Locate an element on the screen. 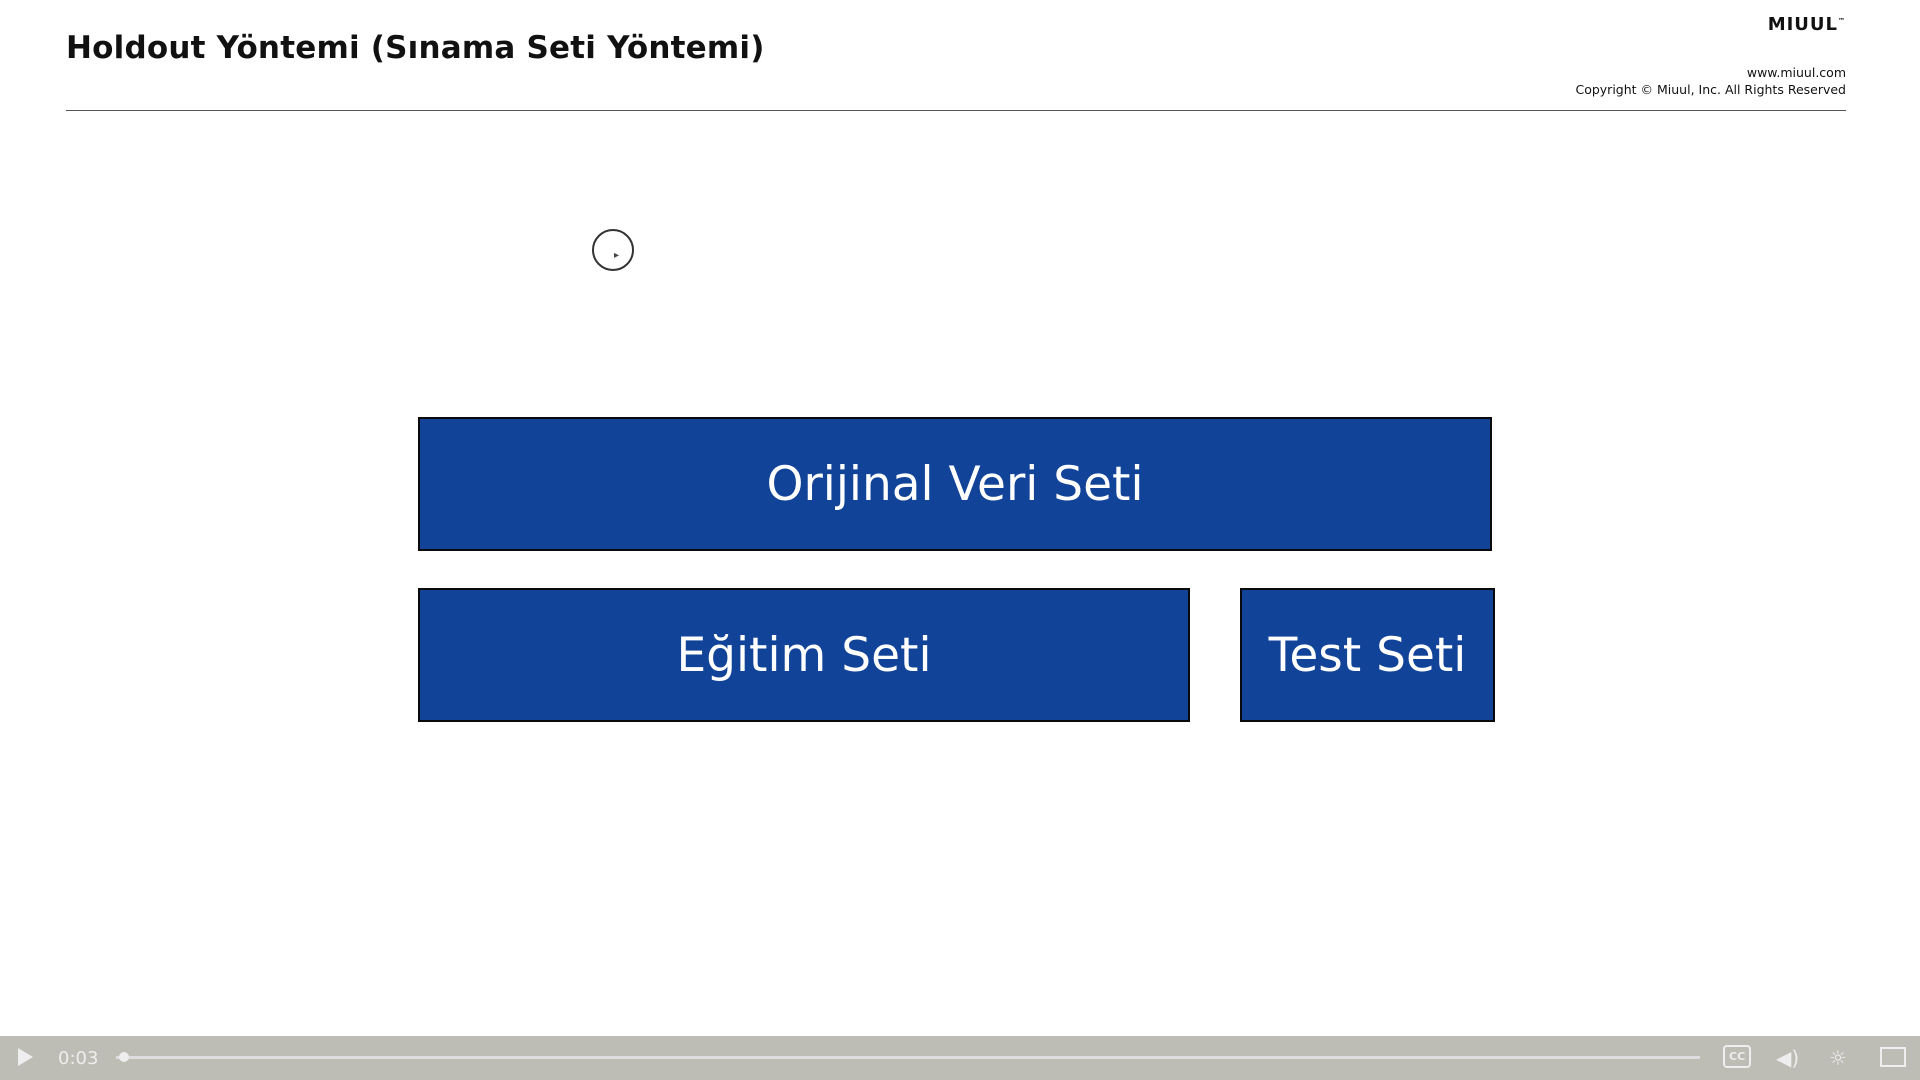 The width and height of the screenshot is (1920, 1080). progress-handle is located at coordinates (124, 1057).